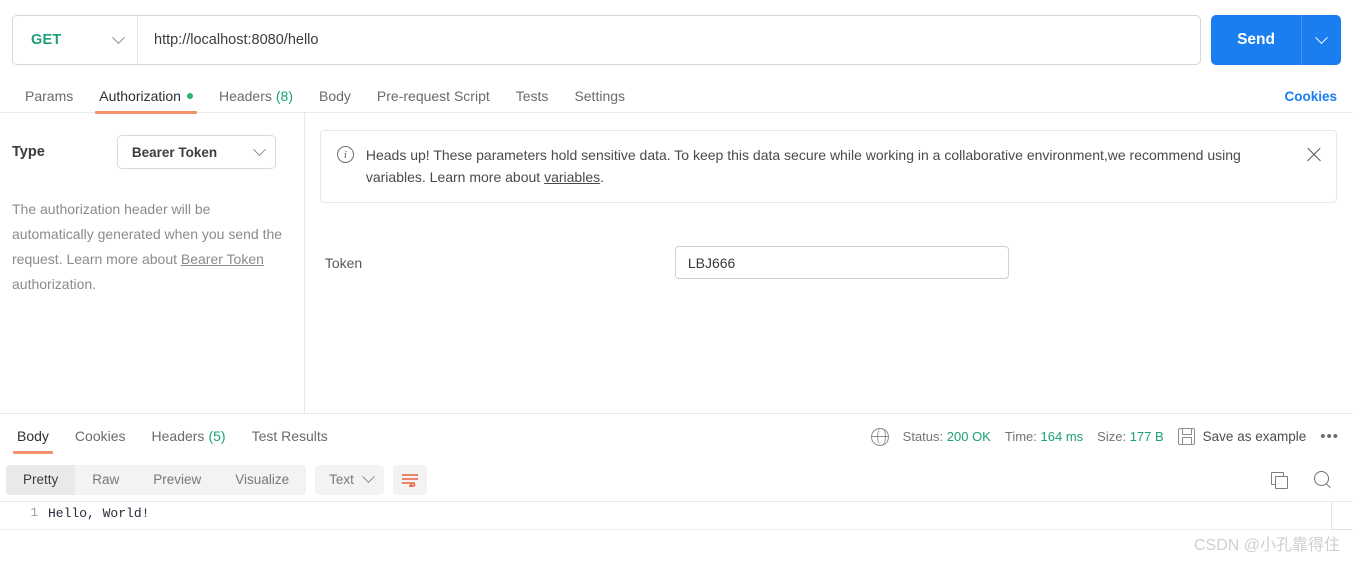 The width and height of the screenshot is (1353, 563). Describe the element at coordinates (177, 480) in the screenshot. I see `view-mode-preview: Preview` at that location.